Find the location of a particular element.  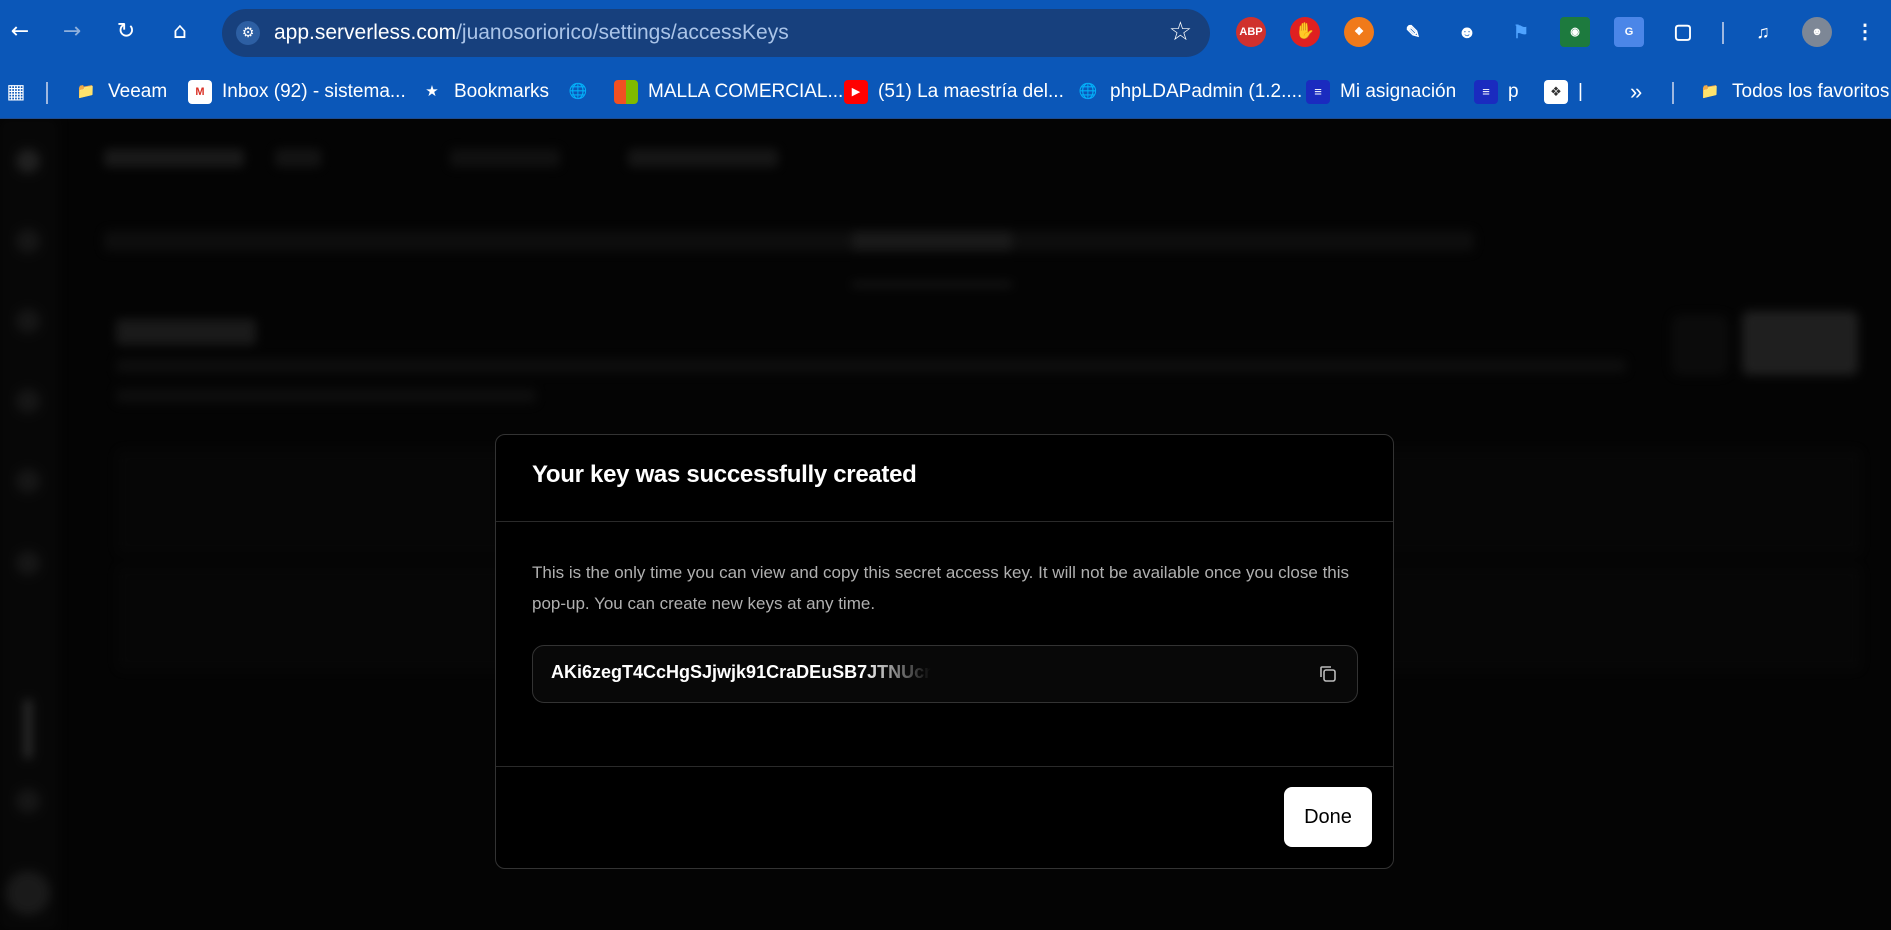

access-key-value: AKi6zegT4CcHgSJjwjk91CraDEuSB7JTNUcn is located at coordinates (741, 672).